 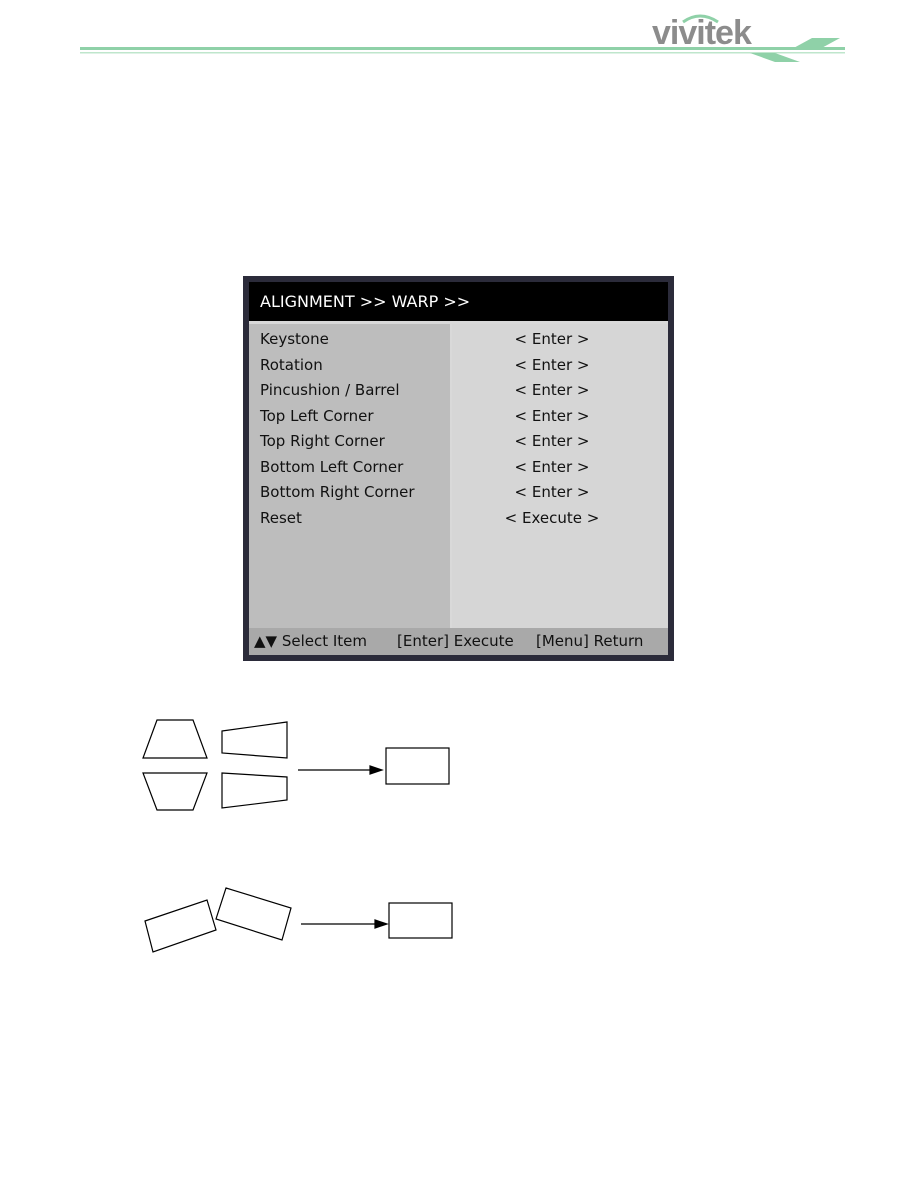 I want to click on menu-item-bottom-right-corner: Bottom Right Corner < Enter >, so click(x=458, y=495).